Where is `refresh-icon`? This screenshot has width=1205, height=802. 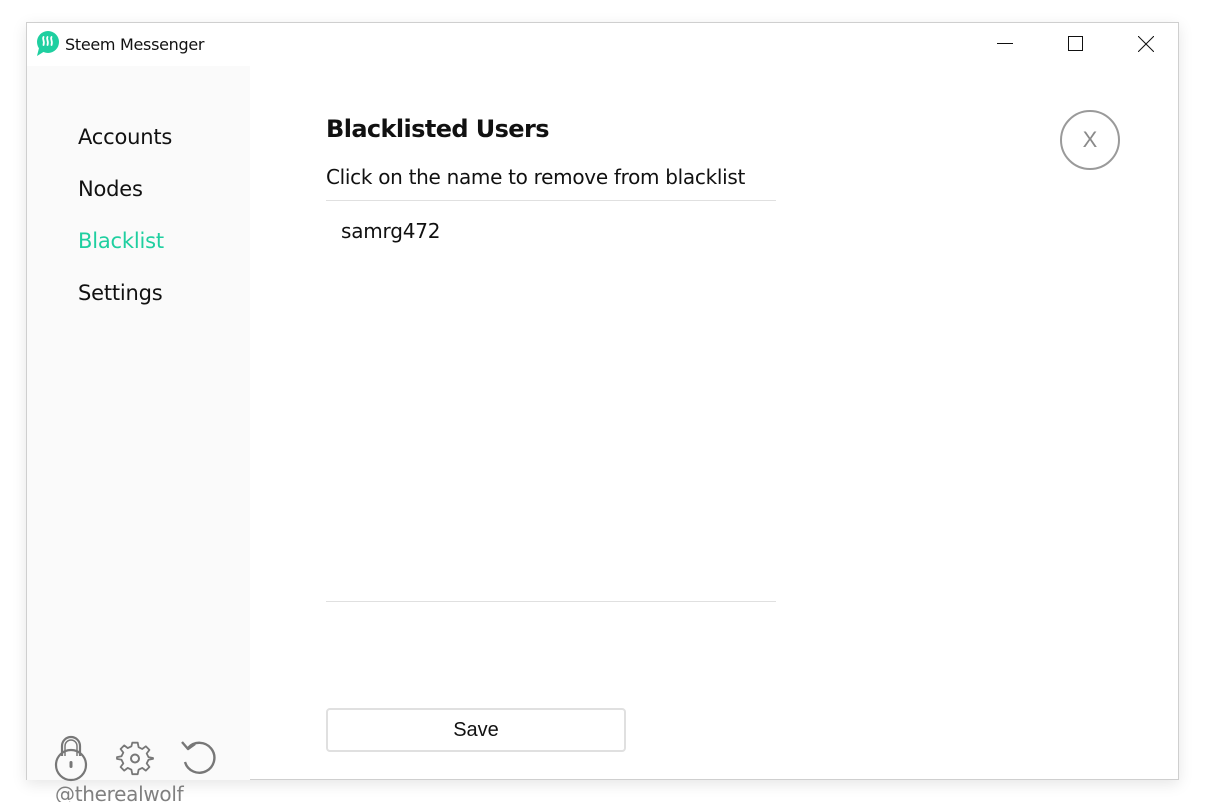
refresh-icon is located at coordinates (199, 758).